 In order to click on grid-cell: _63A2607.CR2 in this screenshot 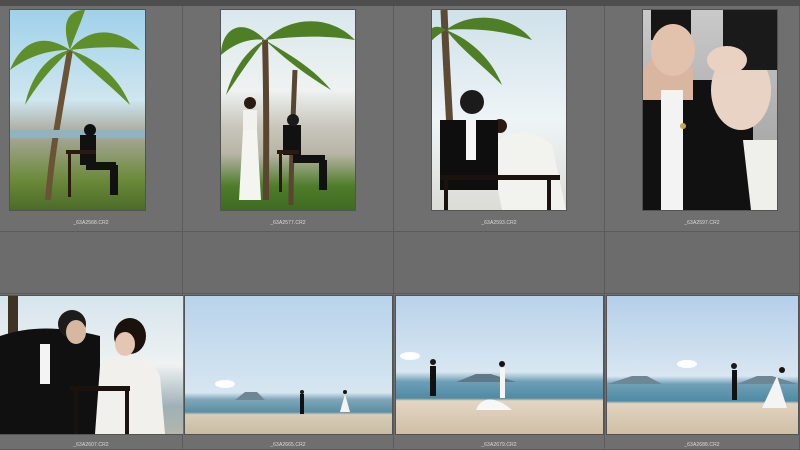, I will do `click(91, 372)`.